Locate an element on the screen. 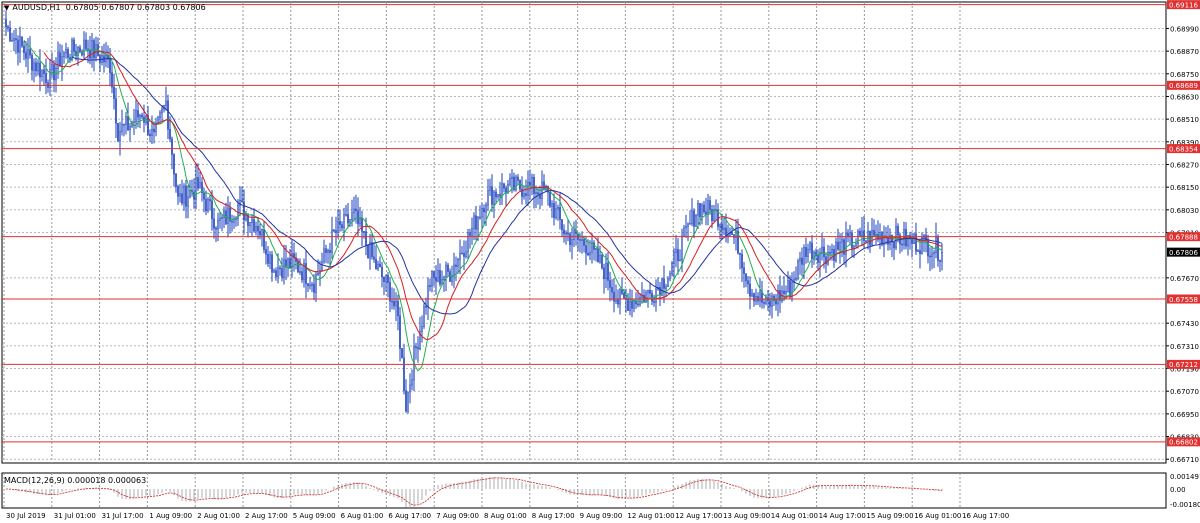  level-price-label: 0.68354 is located at coordinates (1183, 149).